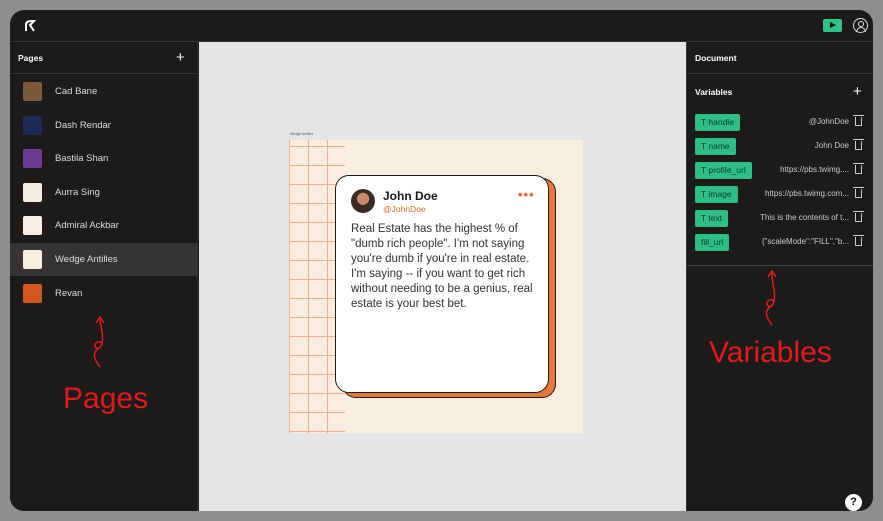  Describe the element at coordinates (441, 26) in the screenshot. I see `top-bar` at that location.